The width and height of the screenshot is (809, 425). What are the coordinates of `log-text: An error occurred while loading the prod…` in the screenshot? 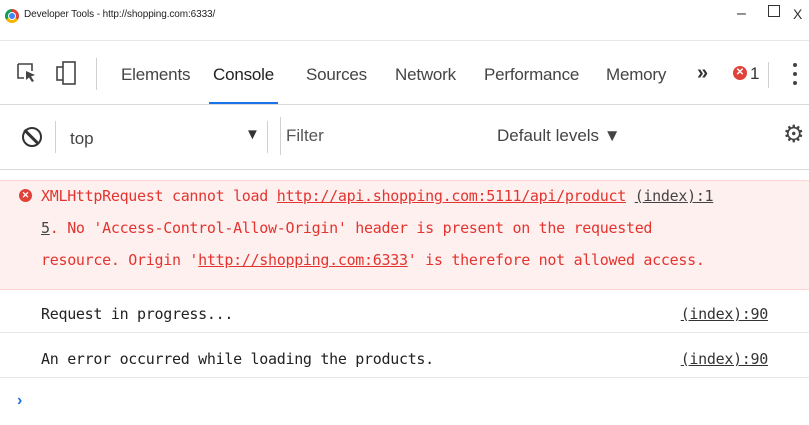 It's located at (237, 359).